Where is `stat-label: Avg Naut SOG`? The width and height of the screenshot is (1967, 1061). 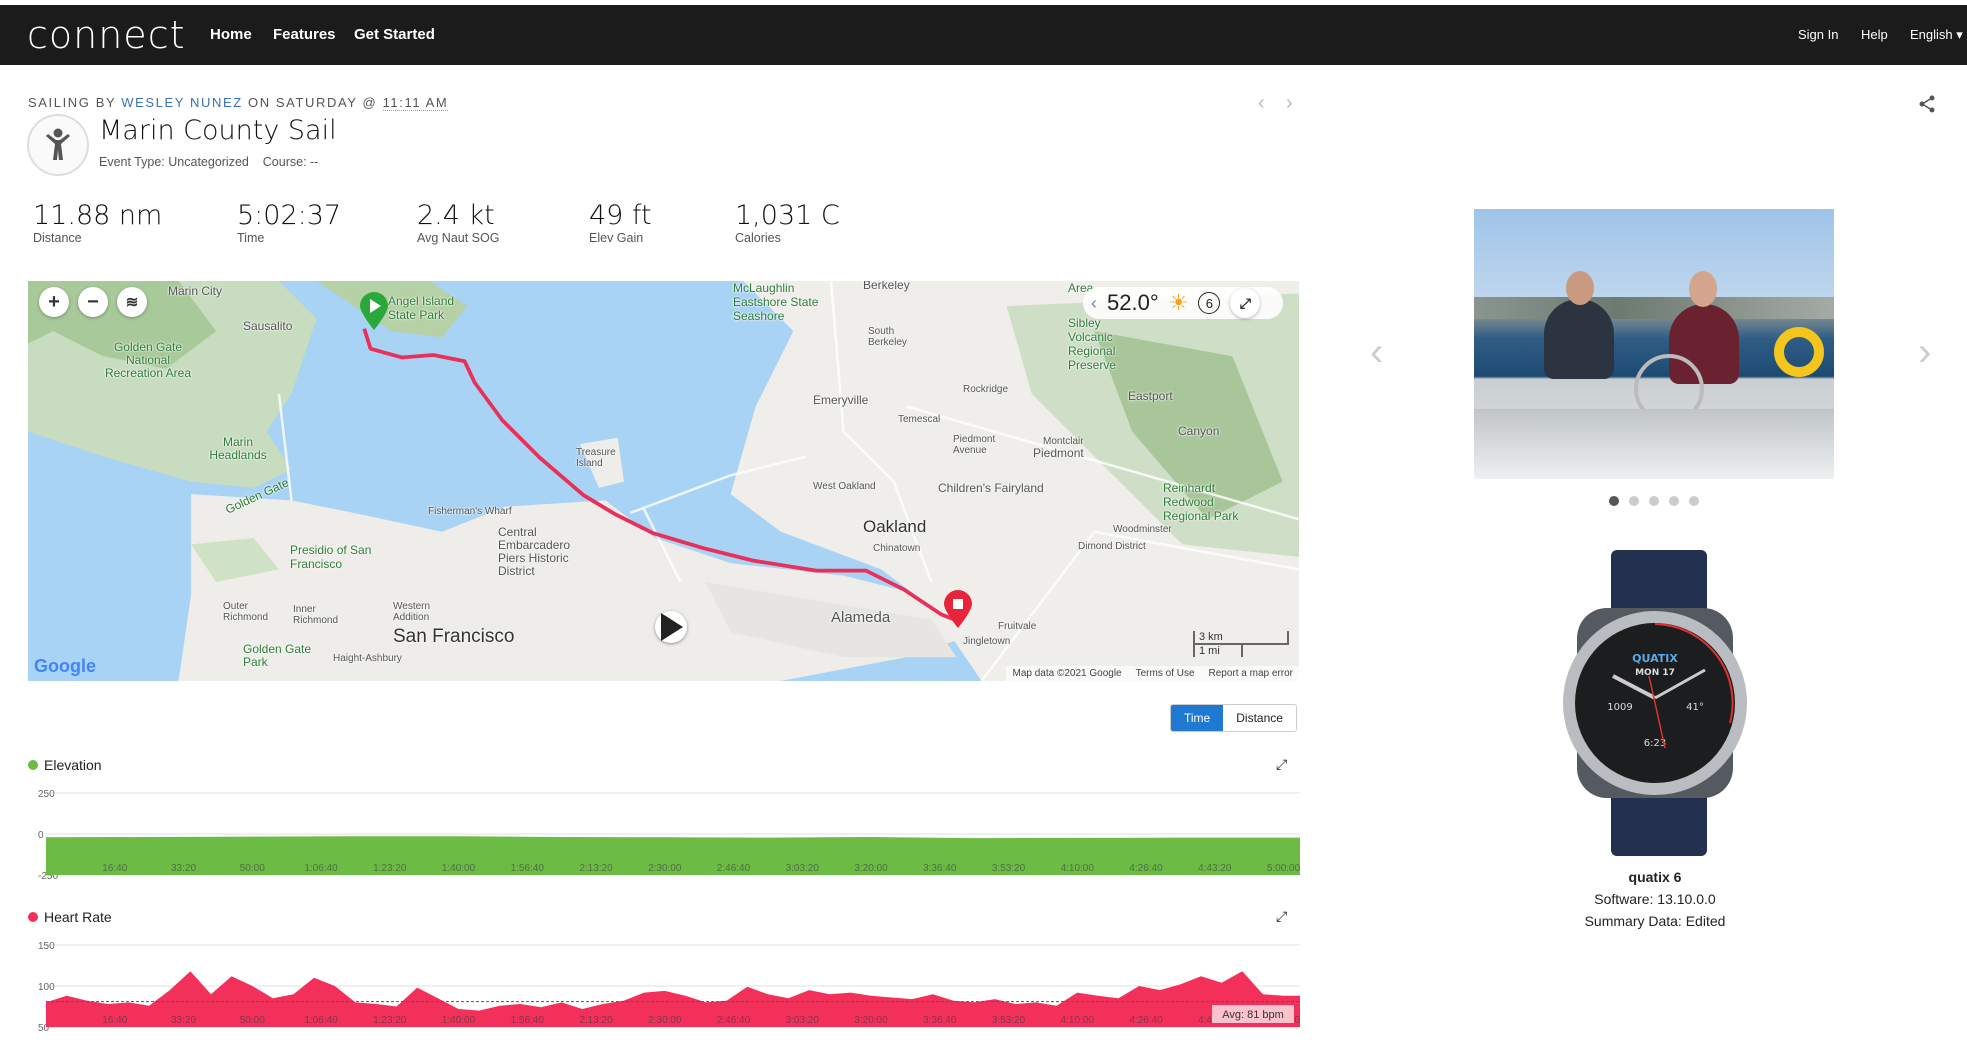
stat-label: Avg Naut SOG is located at coordinates (458, 238).